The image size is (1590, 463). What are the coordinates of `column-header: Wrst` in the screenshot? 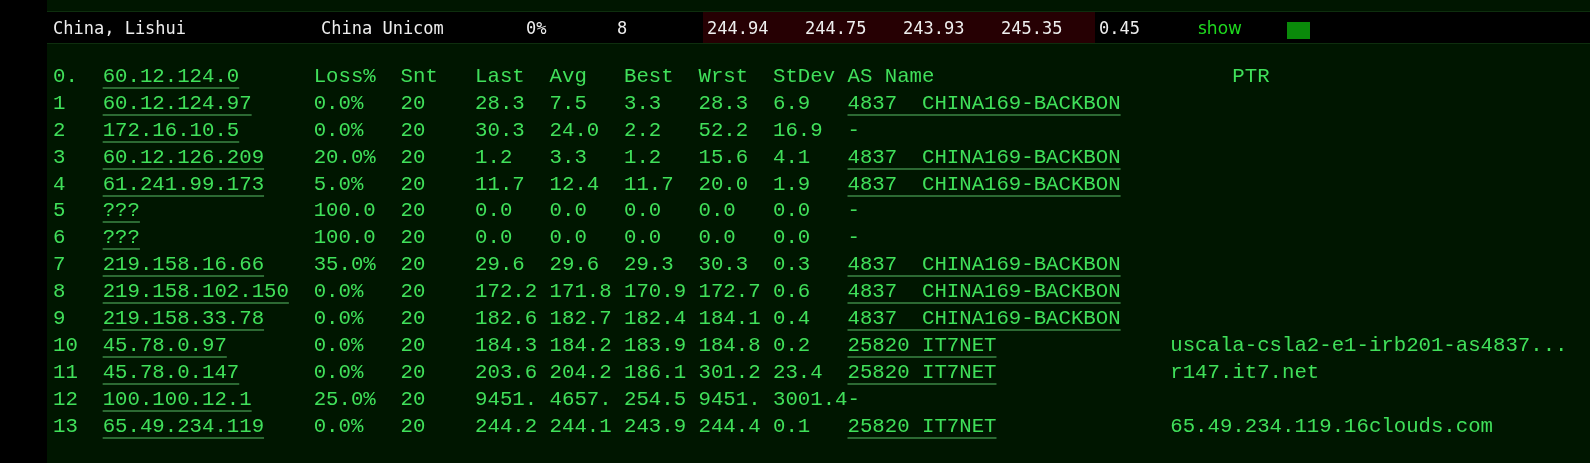 It's located at (724, 77).